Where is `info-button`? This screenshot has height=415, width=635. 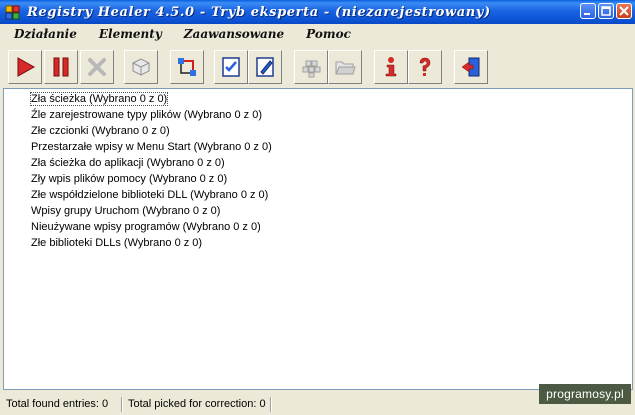 info-button is located at coordinates (391, 67).